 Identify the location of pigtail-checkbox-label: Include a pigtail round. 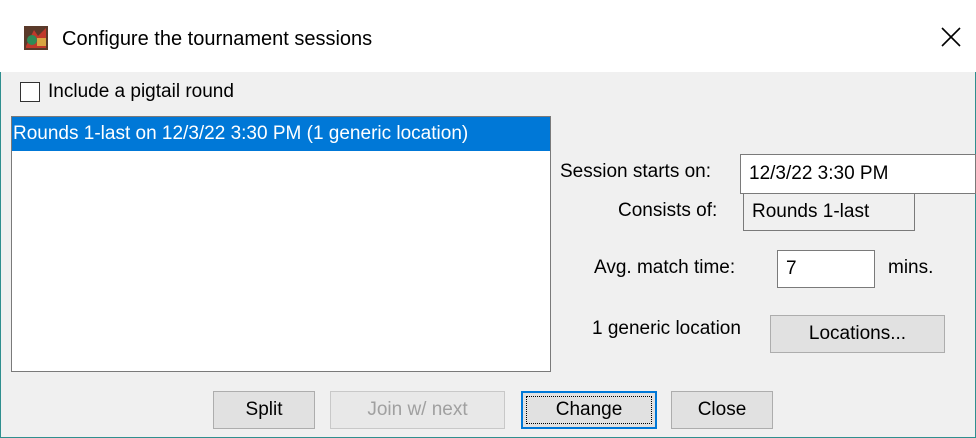
(141, 92).